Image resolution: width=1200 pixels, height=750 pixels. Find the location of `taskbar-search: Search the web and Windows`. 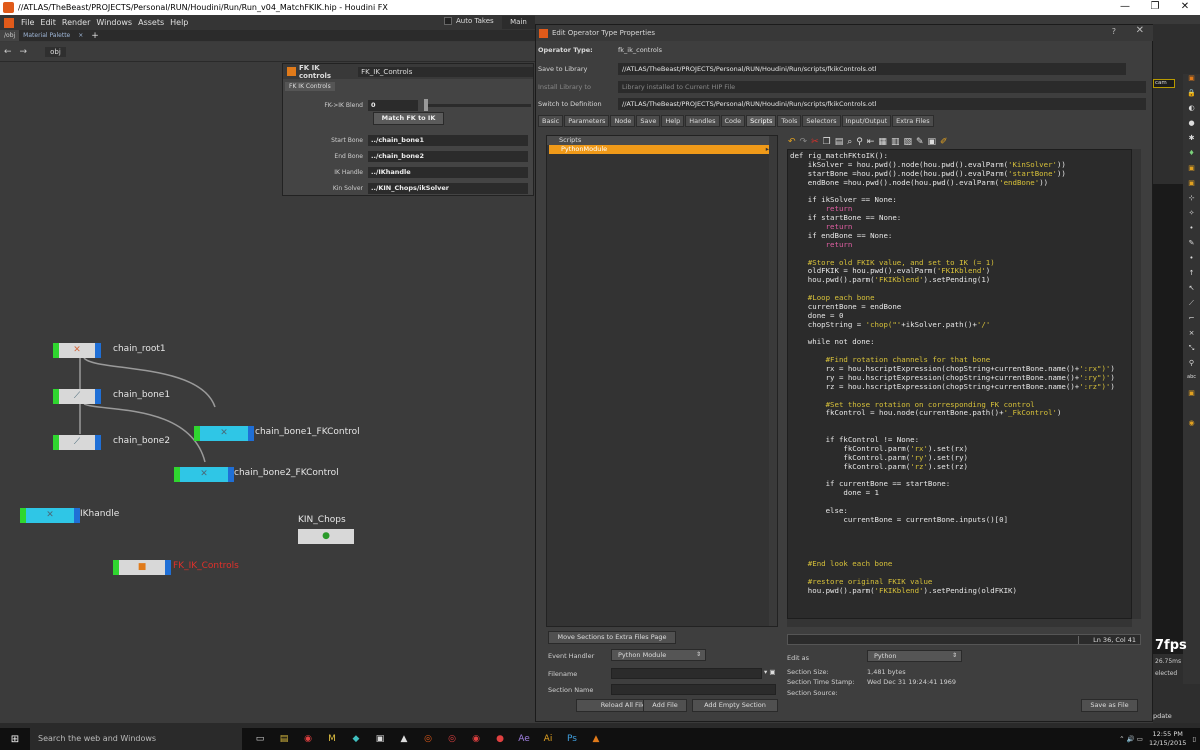

taskbar-search: Search the web and Windows is located at coordinates (136, 739).